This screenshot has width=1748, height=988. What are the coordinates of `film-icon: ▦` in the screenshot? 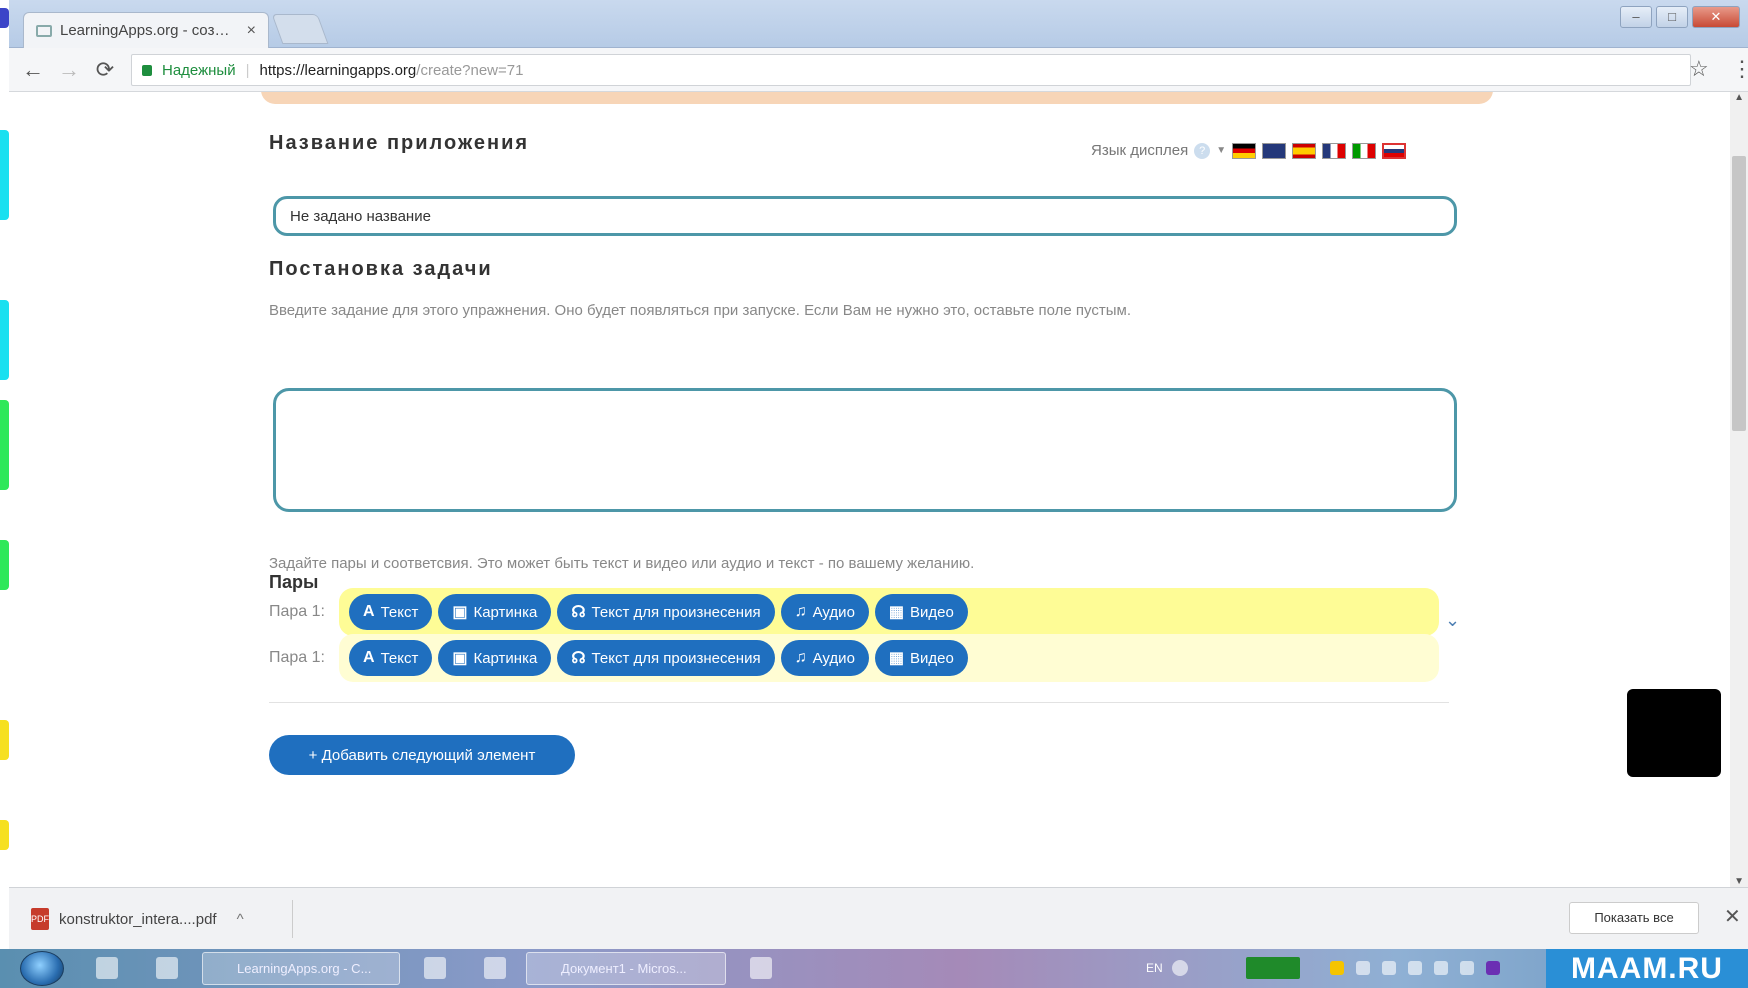 It's located at (896, 658).